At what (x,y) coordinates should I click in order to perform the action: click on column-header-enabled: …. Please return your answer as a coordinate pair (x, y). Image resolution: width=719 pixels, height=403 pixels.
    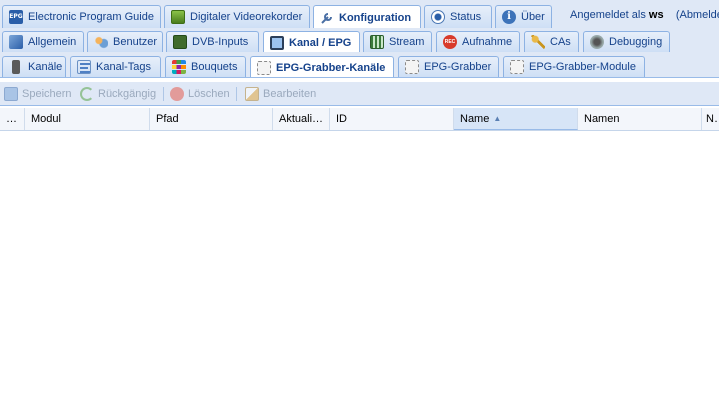
    Looking at the image, I should click on (12, 119).